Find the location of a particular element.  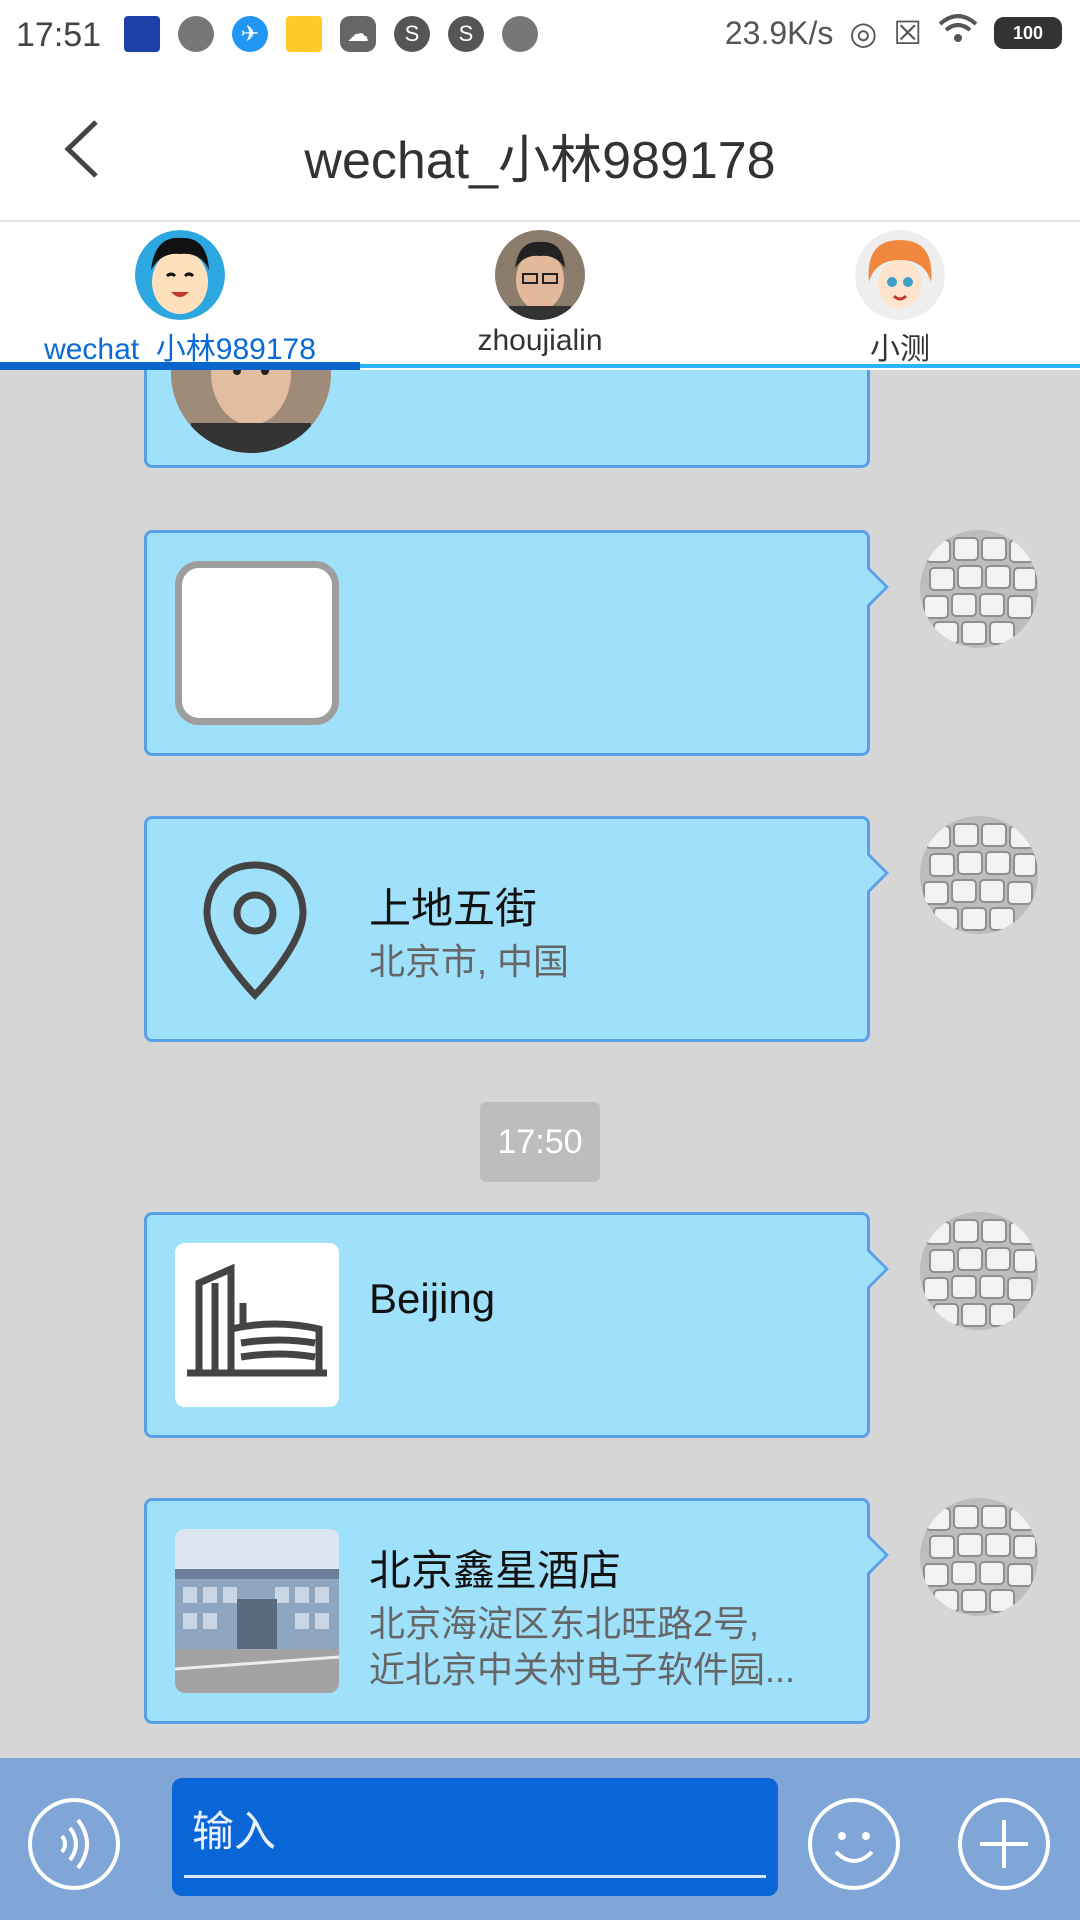

tab-active-indicator is located at coordinates (180, 366).